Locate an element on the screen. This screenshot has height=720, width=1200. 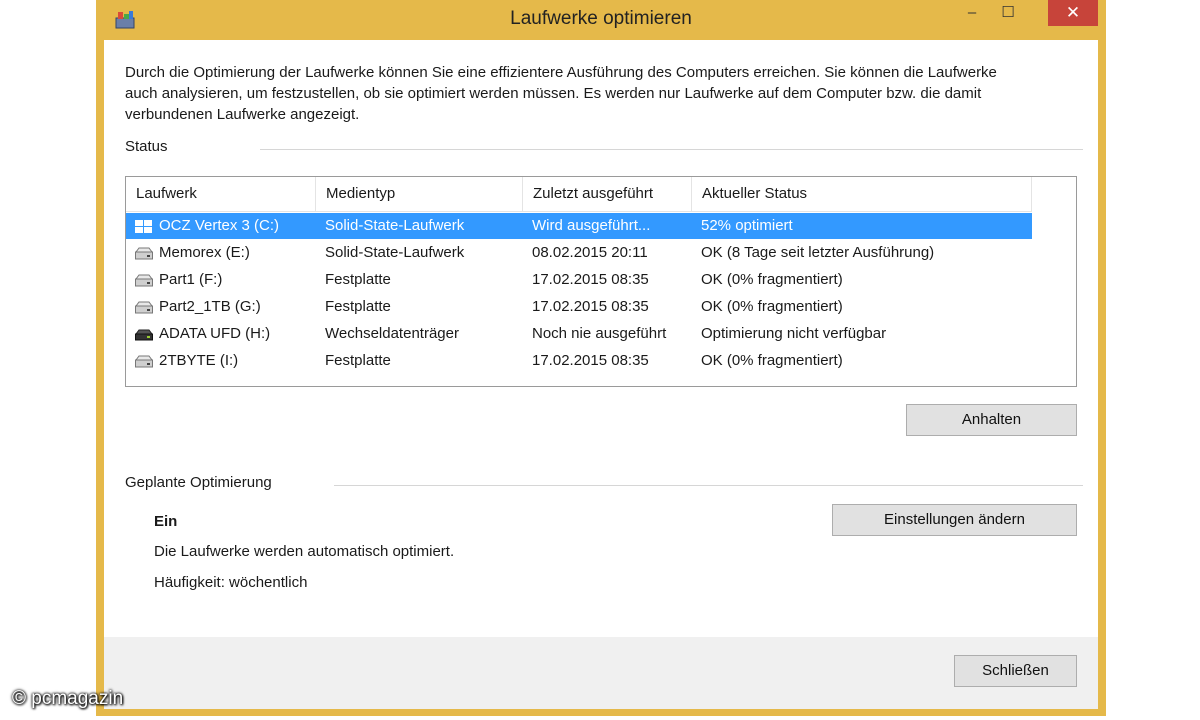
drive-name: ADATA UFD (H:) is located at coordinates (215, 333).